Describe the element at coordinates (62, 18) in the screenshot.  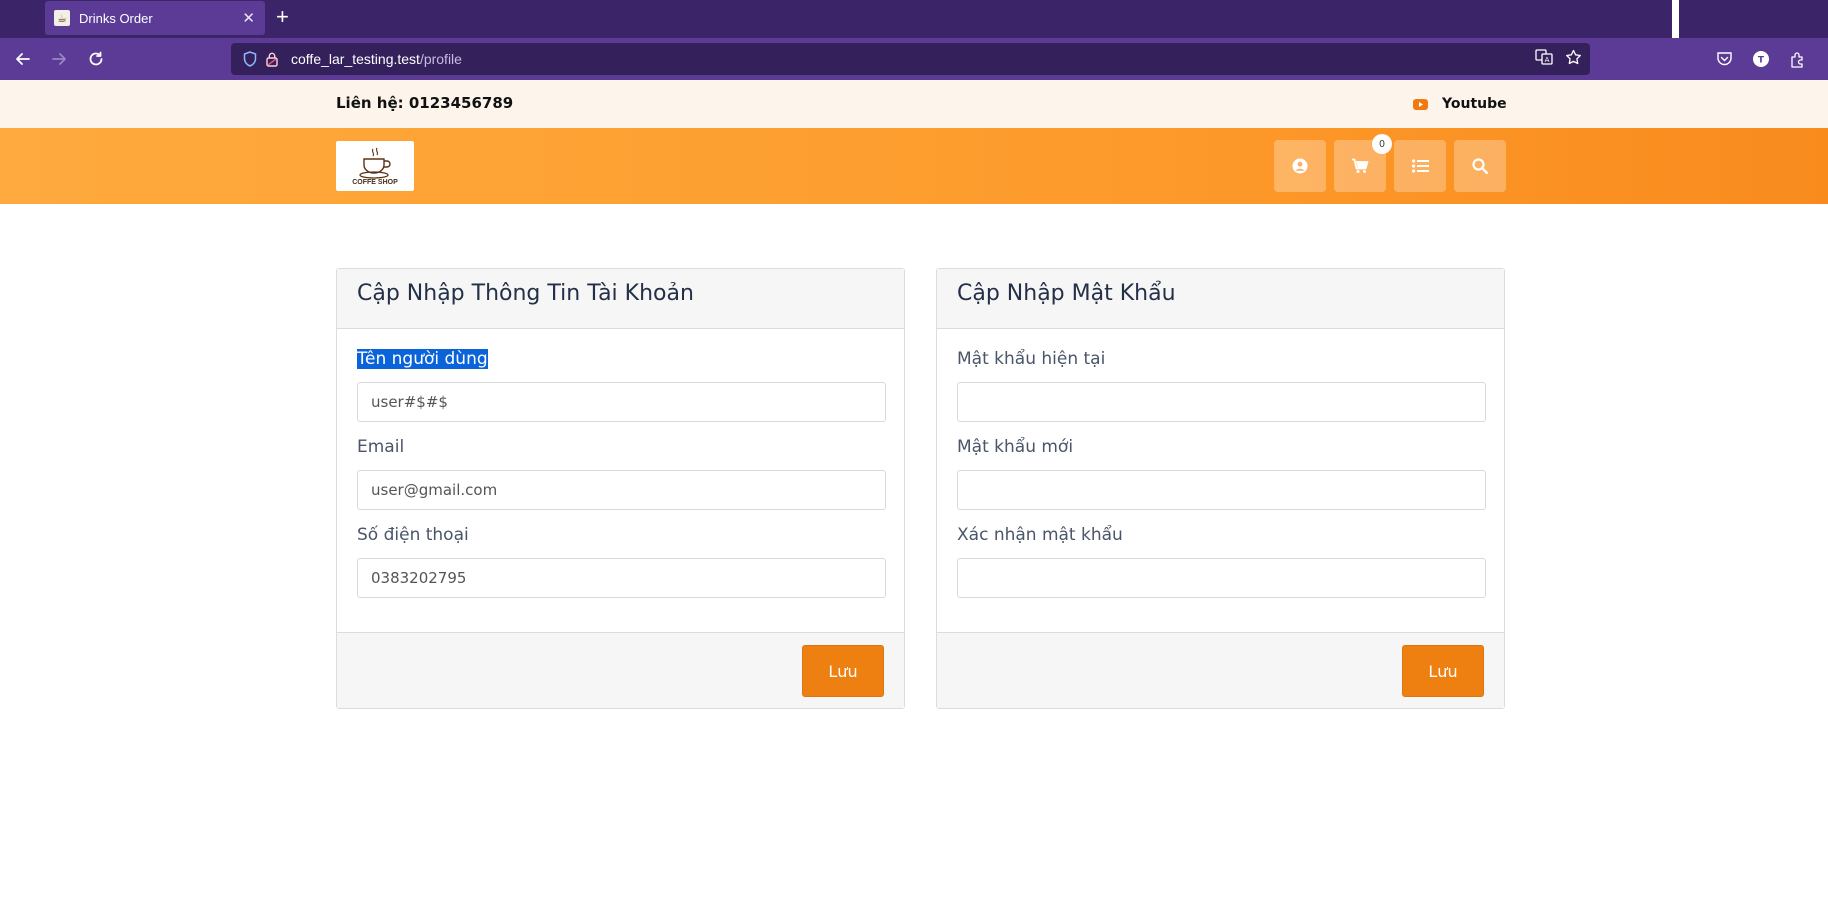
I see `coffee-favicon-icon: ☕` at that location.